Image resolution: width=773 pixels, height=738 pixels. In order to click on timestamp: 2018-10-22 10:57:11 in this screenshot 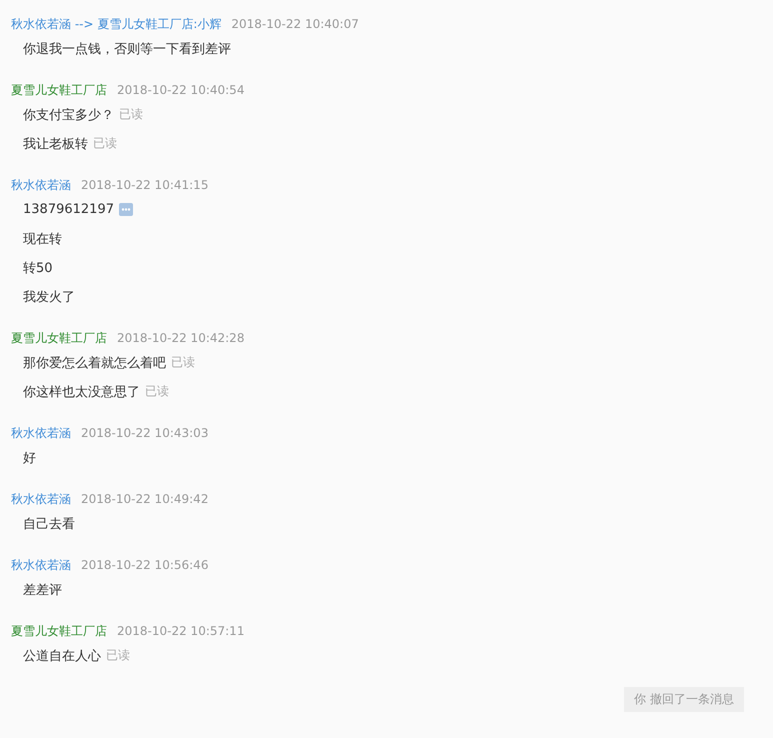, I will do `click(180, 631)`.